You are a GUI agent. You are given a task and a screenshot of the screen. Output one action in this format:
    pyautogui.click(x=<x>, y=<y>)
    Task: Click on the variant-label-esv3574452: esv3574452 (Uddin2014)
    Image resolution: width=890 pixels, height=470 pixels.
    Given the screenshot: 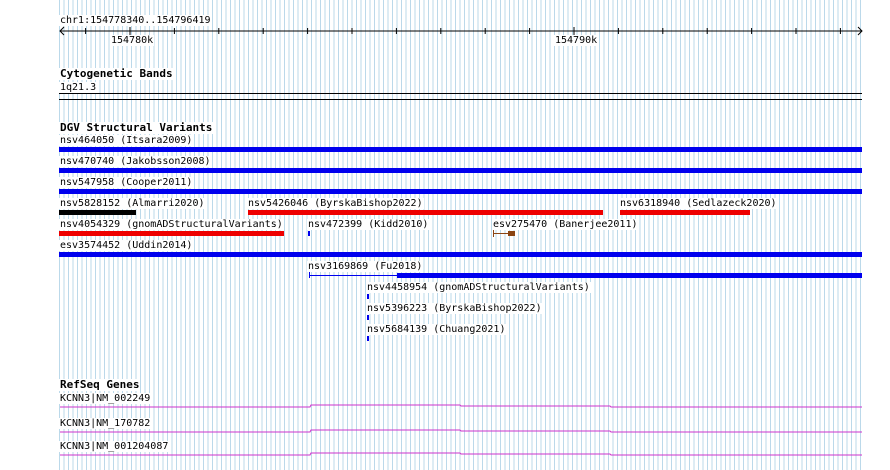 What is the action you would take?
    pyautogui.click(x=126, y=245)
    